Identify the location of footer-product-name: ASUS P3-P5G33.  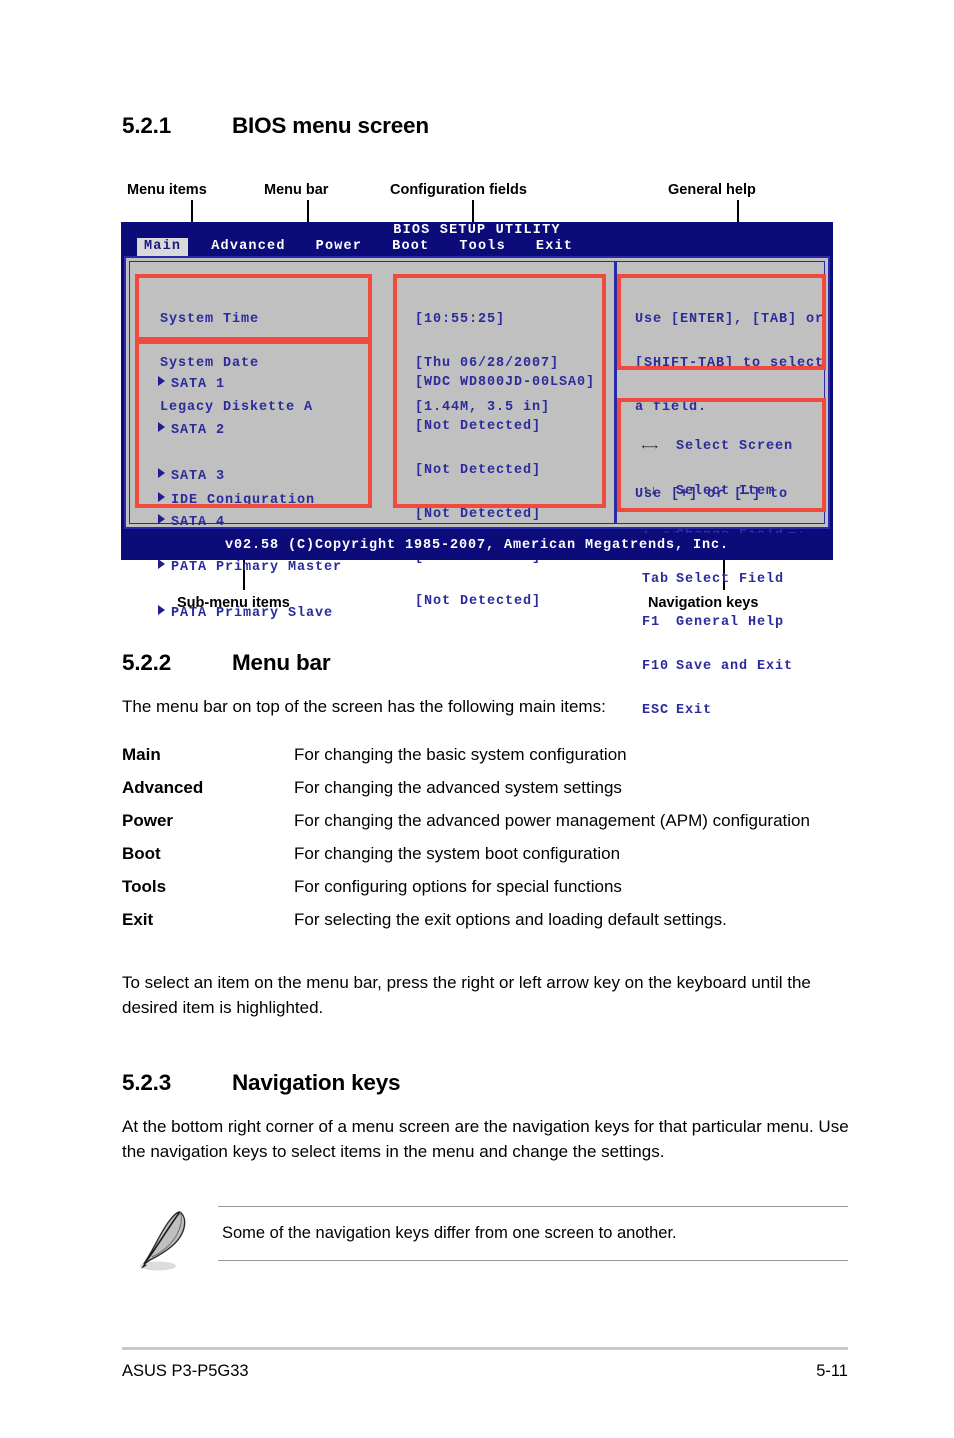
(185, 1371).